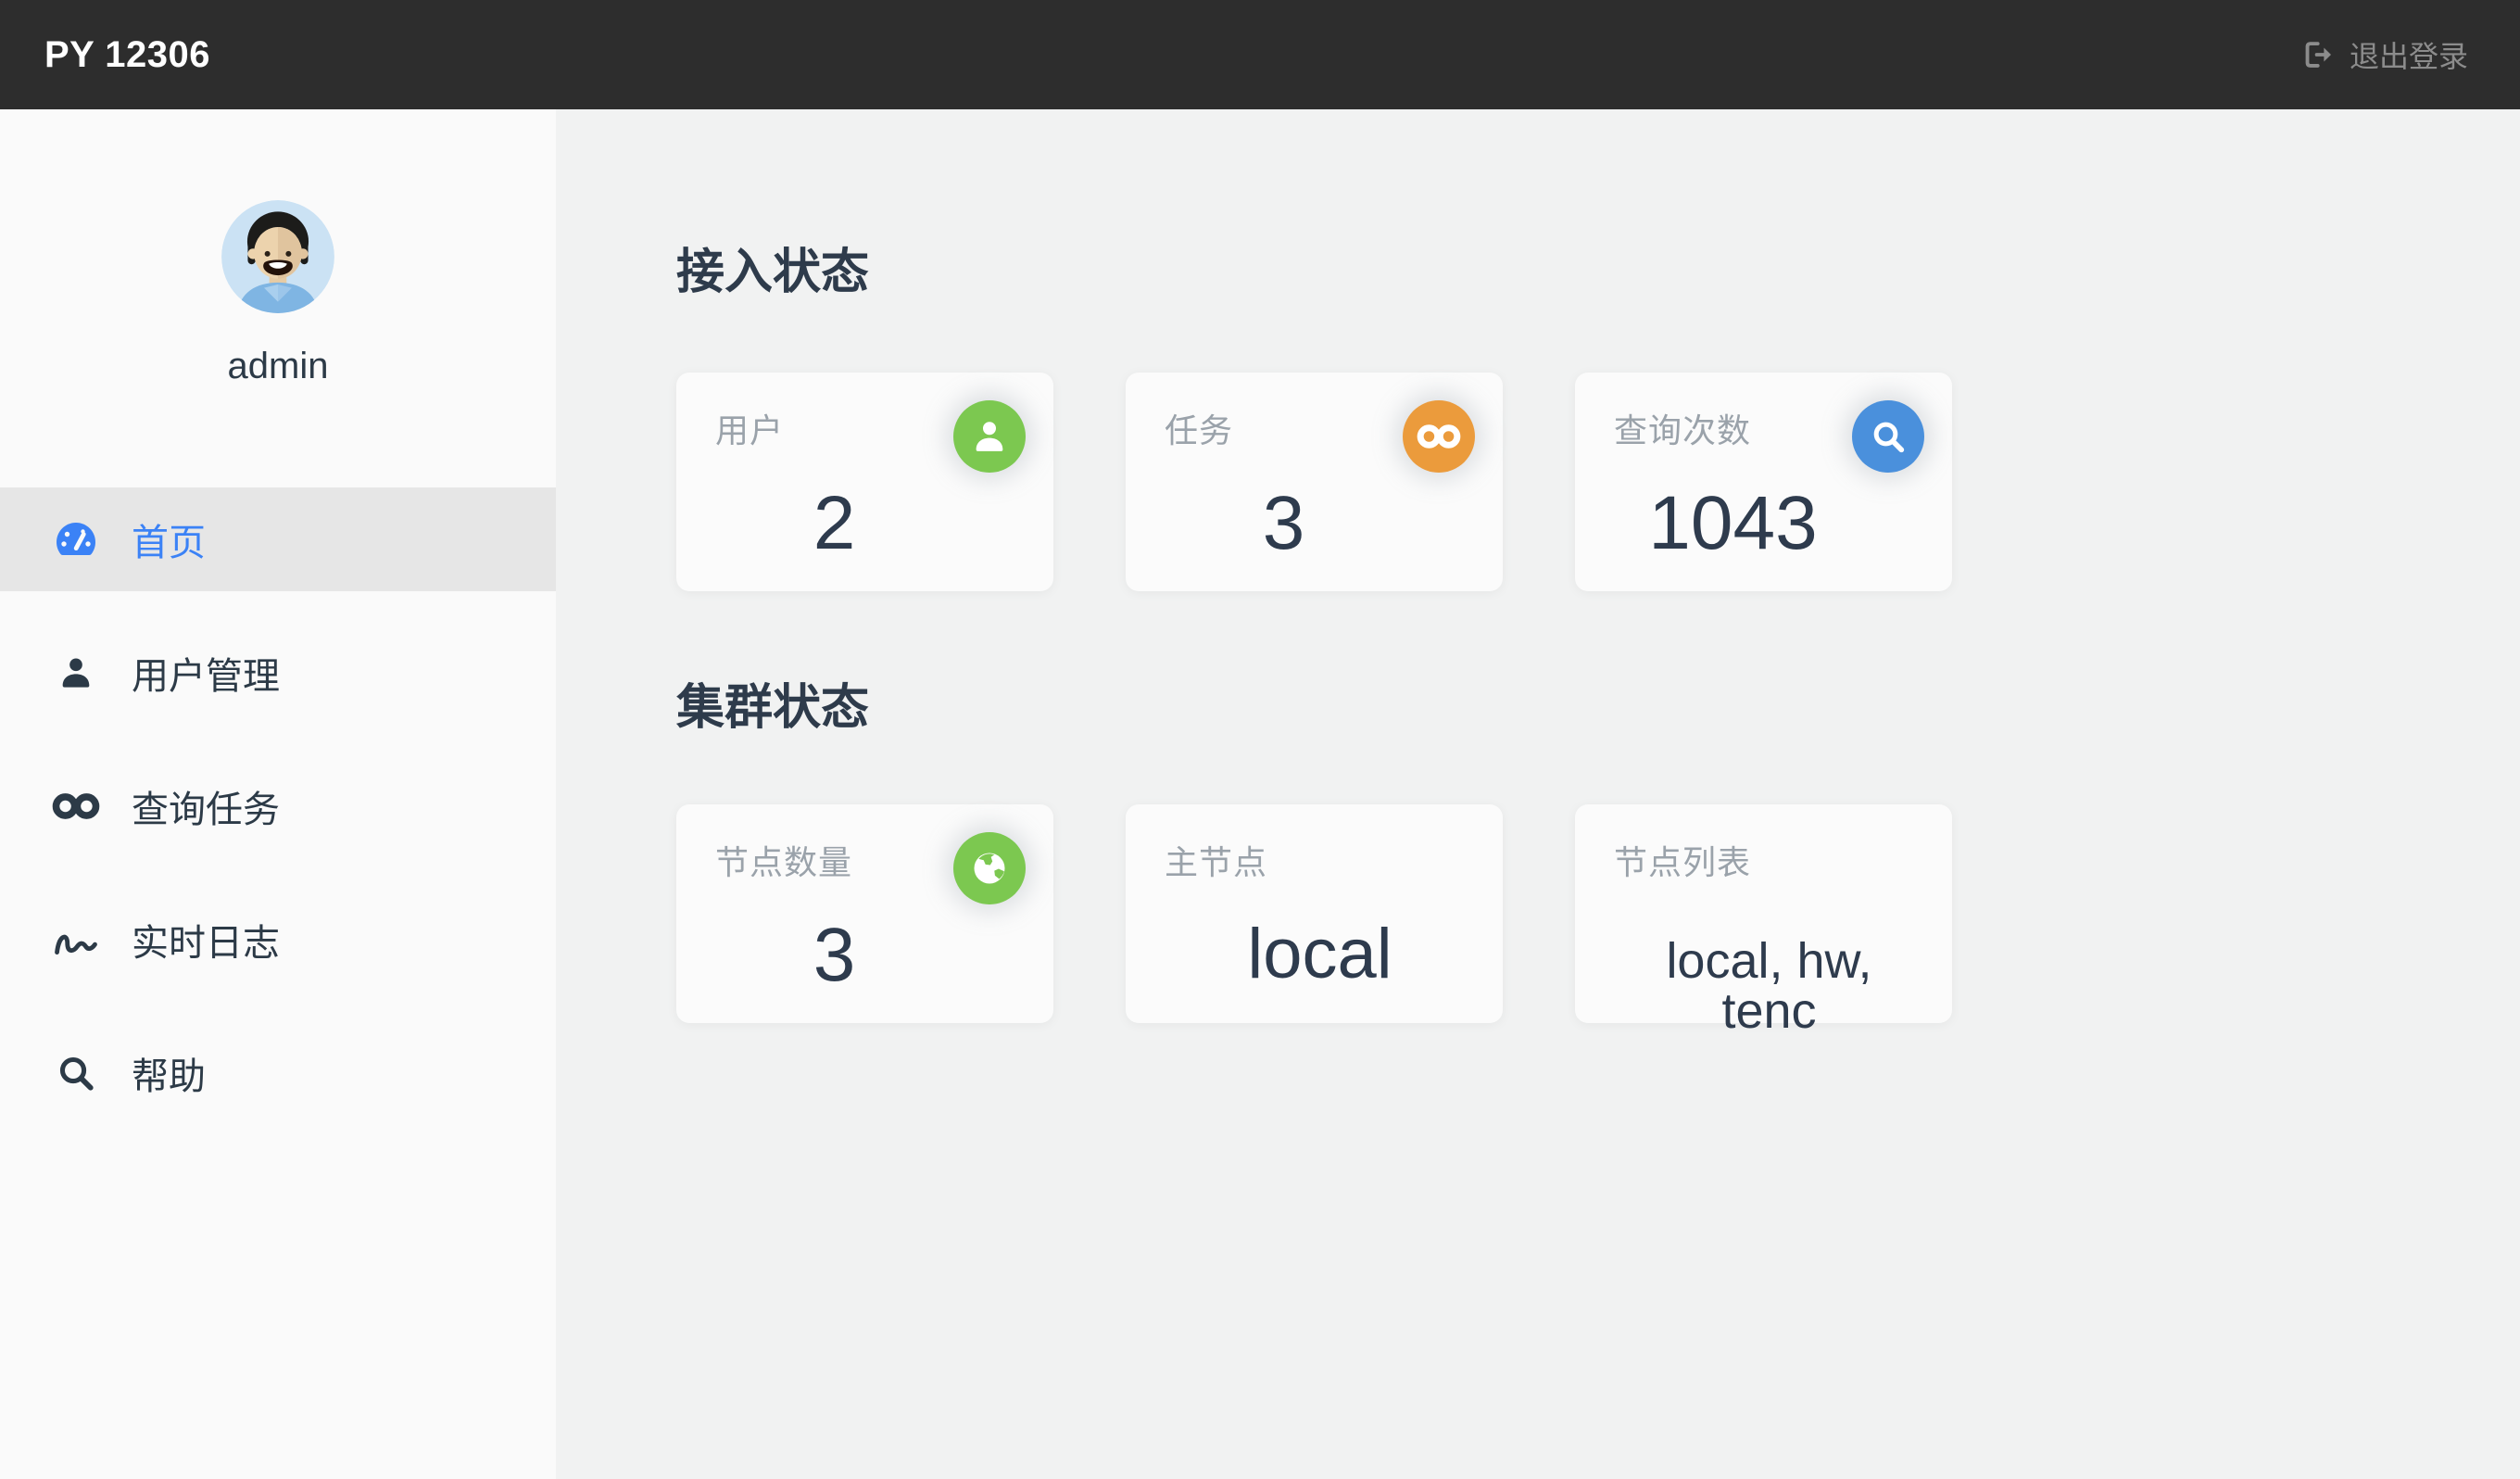  Describe the element at coordinates (1683, 430) in the screenshot. I see `card-label: 查询次数` at that location.